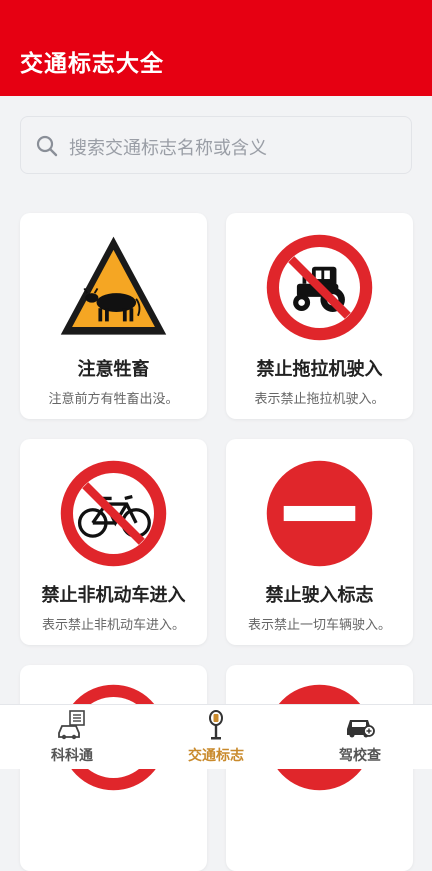 This screenshot has height=871, width=432. What do you see at coordinates (216, 48) in the screenshot?
I see `app-header: 交通标志大全` at bounding box center [216, 48].